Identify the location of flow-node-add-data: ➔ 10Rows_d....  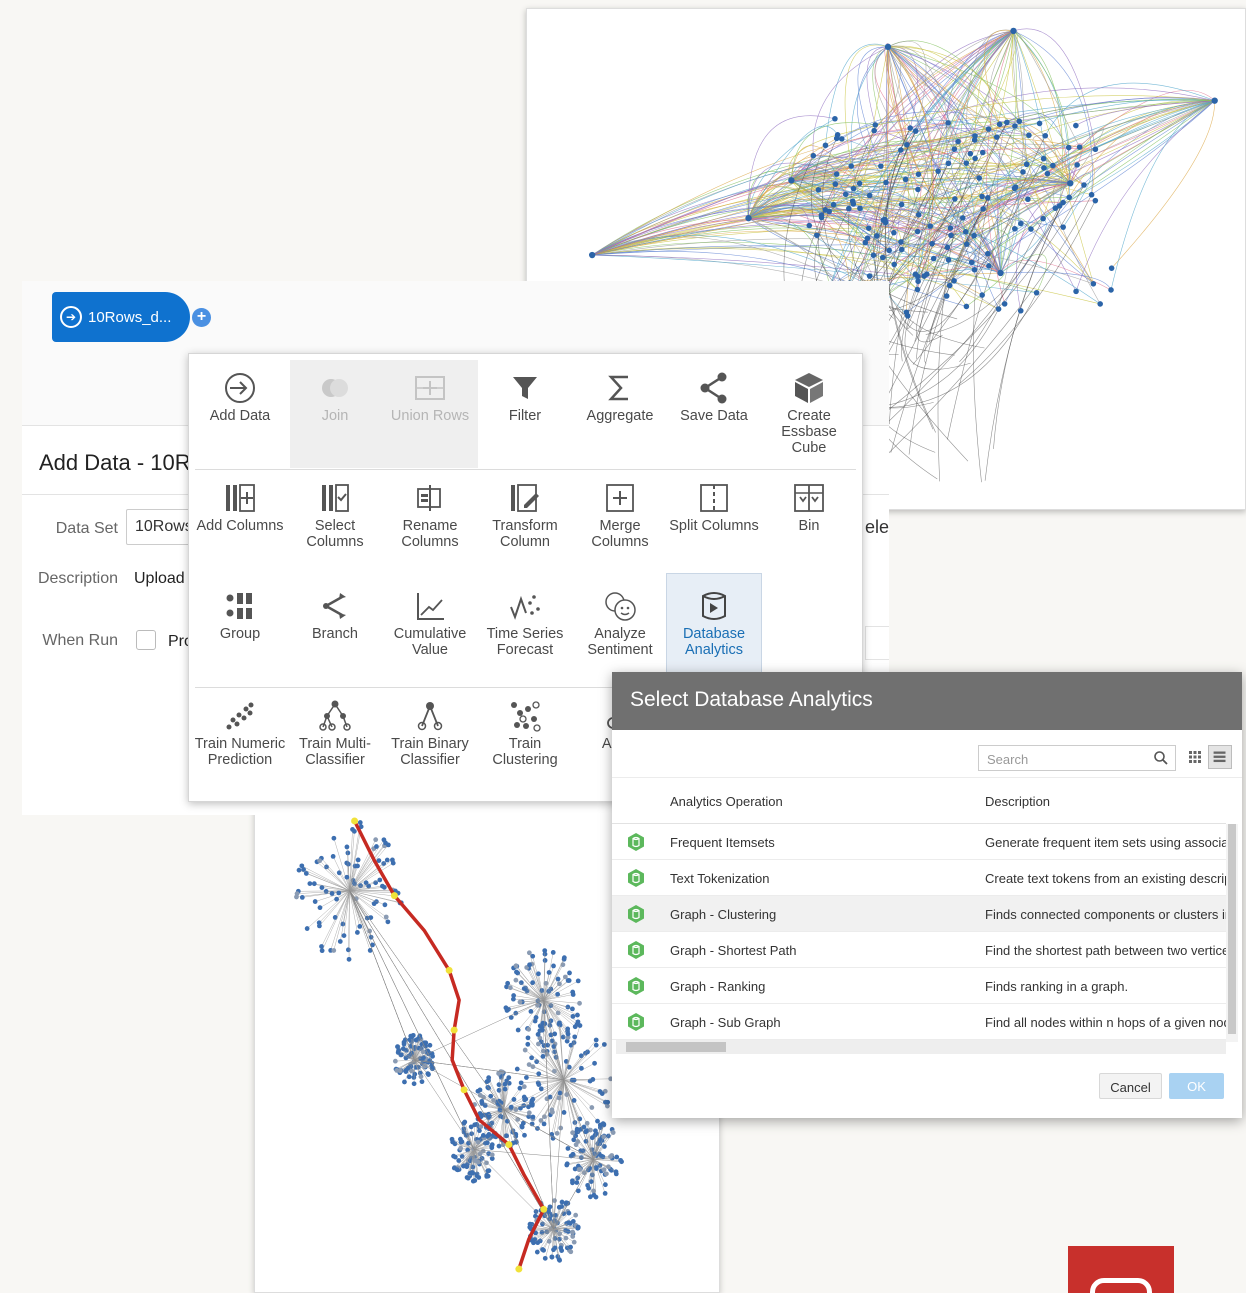
(121, 317).